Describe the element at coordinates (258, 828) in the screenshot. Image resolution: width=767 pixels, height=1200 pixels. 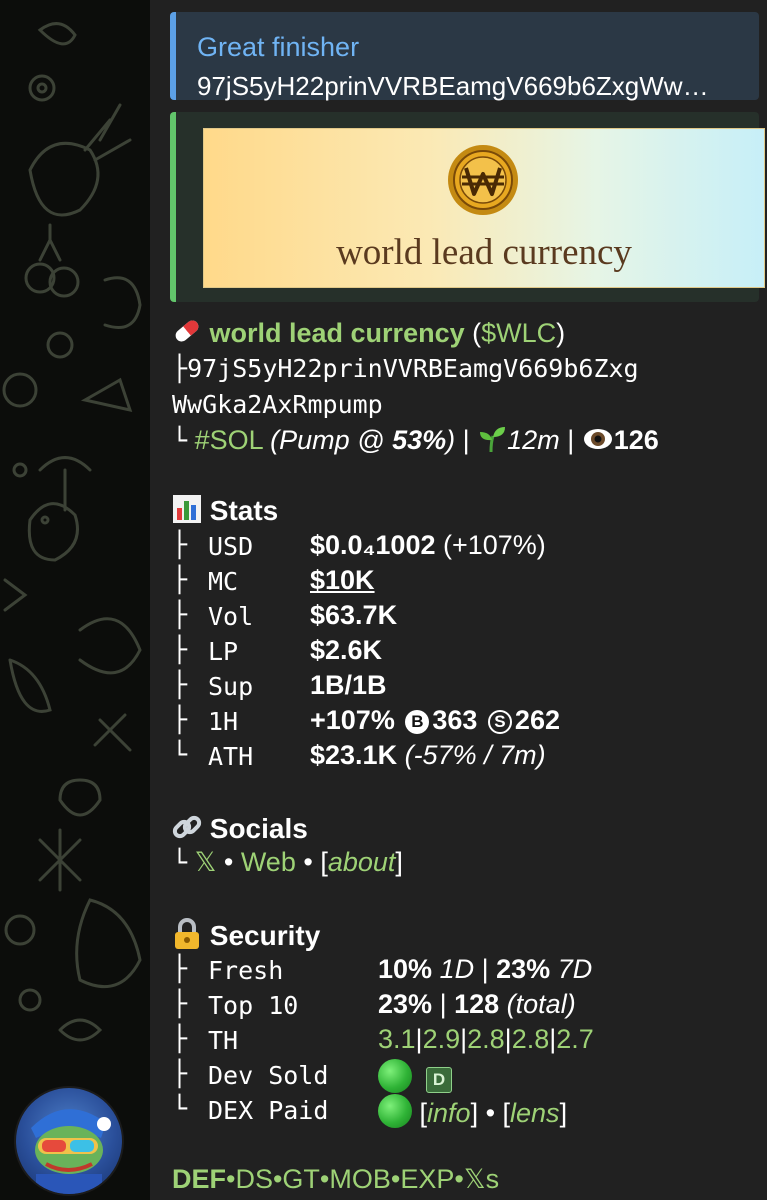
I see `socials-heading-text: Socials` at that location.